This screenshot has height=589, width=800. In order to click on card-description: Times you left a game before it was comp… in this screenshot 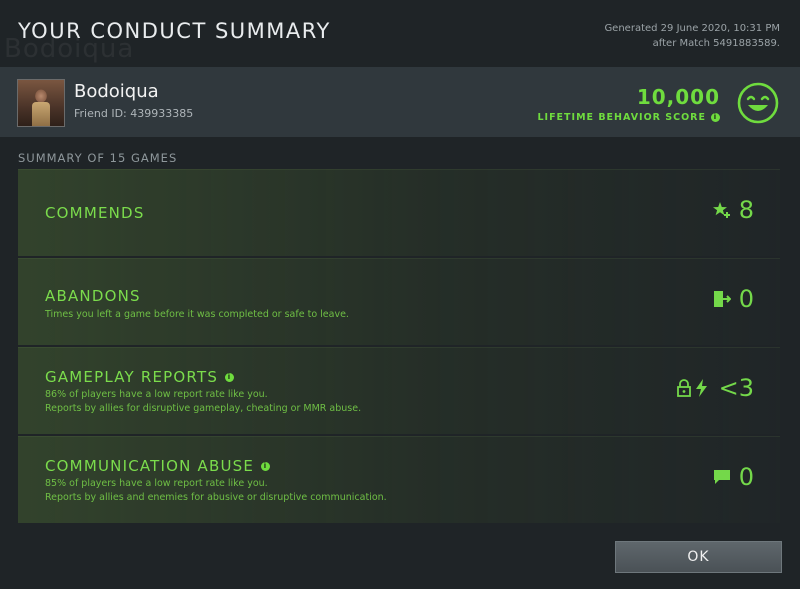, I will do `click(197, 315)`.